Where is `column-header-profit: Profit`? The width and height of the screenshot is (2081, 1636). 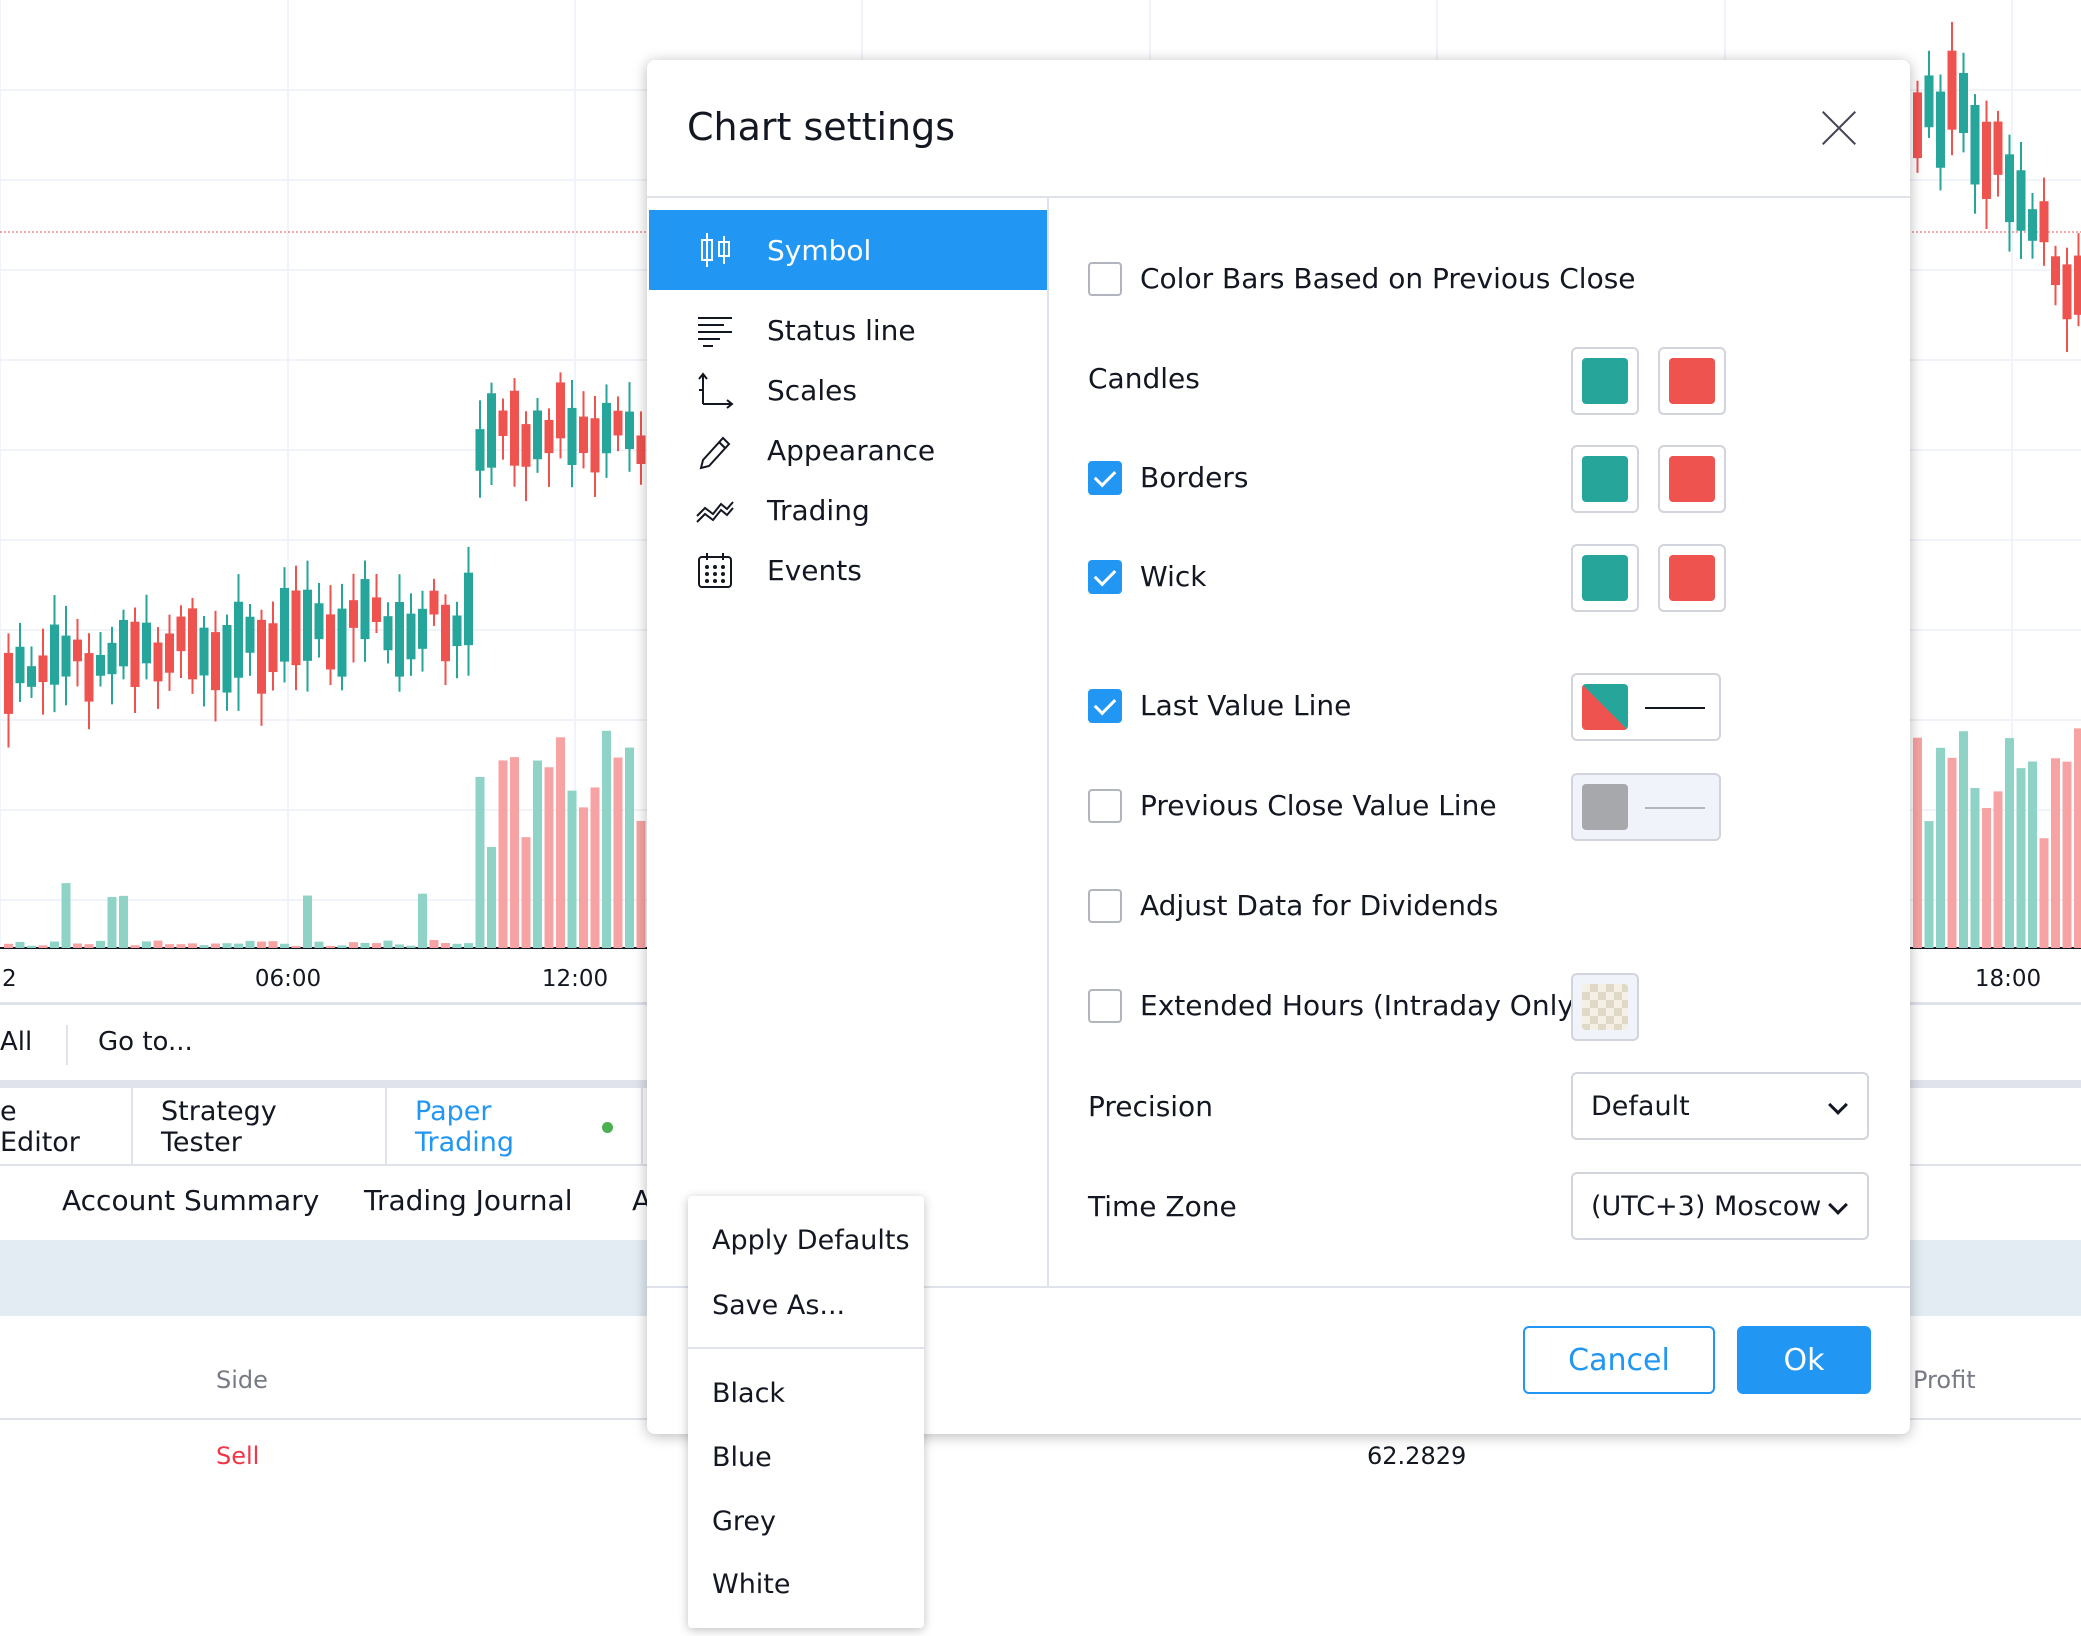
column-header-profit: Profit is located at coordinates (1944, 1380).